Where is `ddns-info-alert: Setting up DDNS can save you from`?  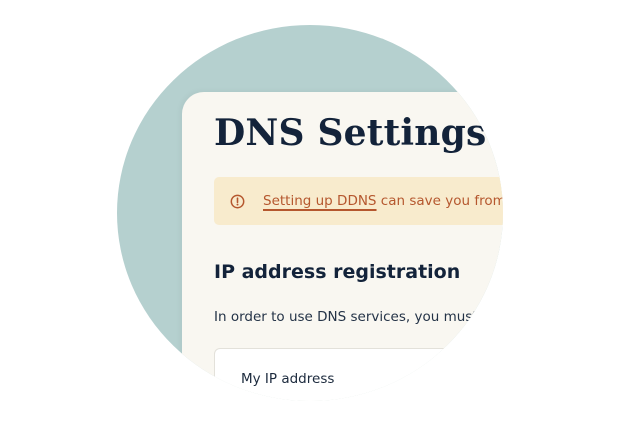 ddns-info-alert: Setting up DDNS can save you from is located at coordinates (358, 201).